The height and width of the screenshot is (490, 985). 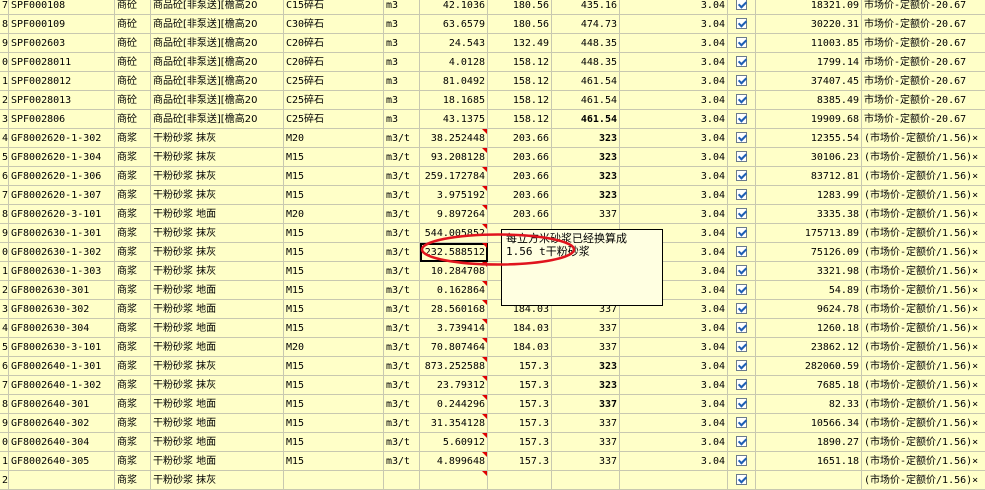 What do you see at coordinates (809, 138) in the screenshot?
I see `amount-cell: 12355.54` at bounding box center [809, 138].